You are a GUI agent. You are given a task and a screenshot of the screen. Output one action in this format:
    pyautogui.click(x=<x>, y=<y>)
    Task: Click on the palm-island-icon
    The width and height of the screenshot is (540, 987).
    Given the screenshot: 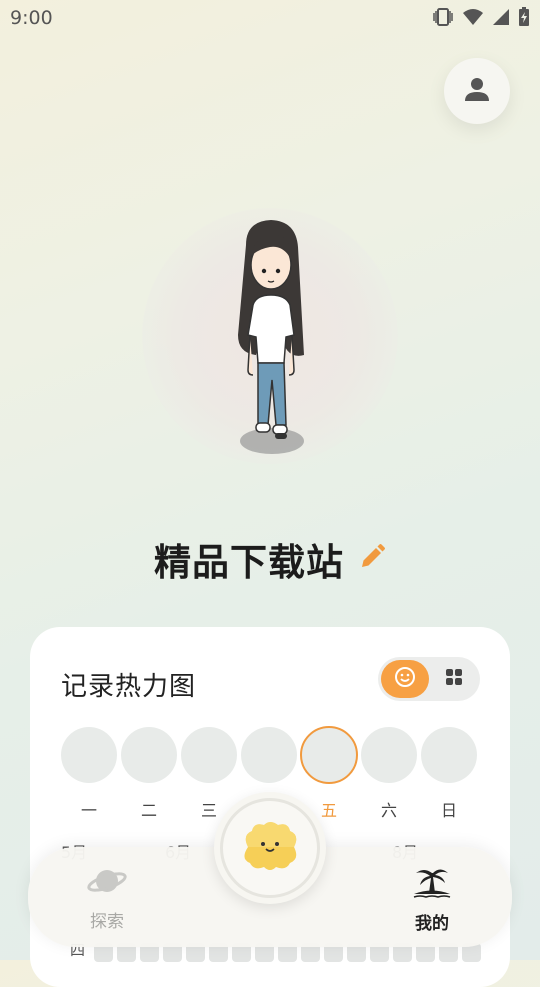 What is the action you would take?
    pyautogui.click(x=432, y=884)
    